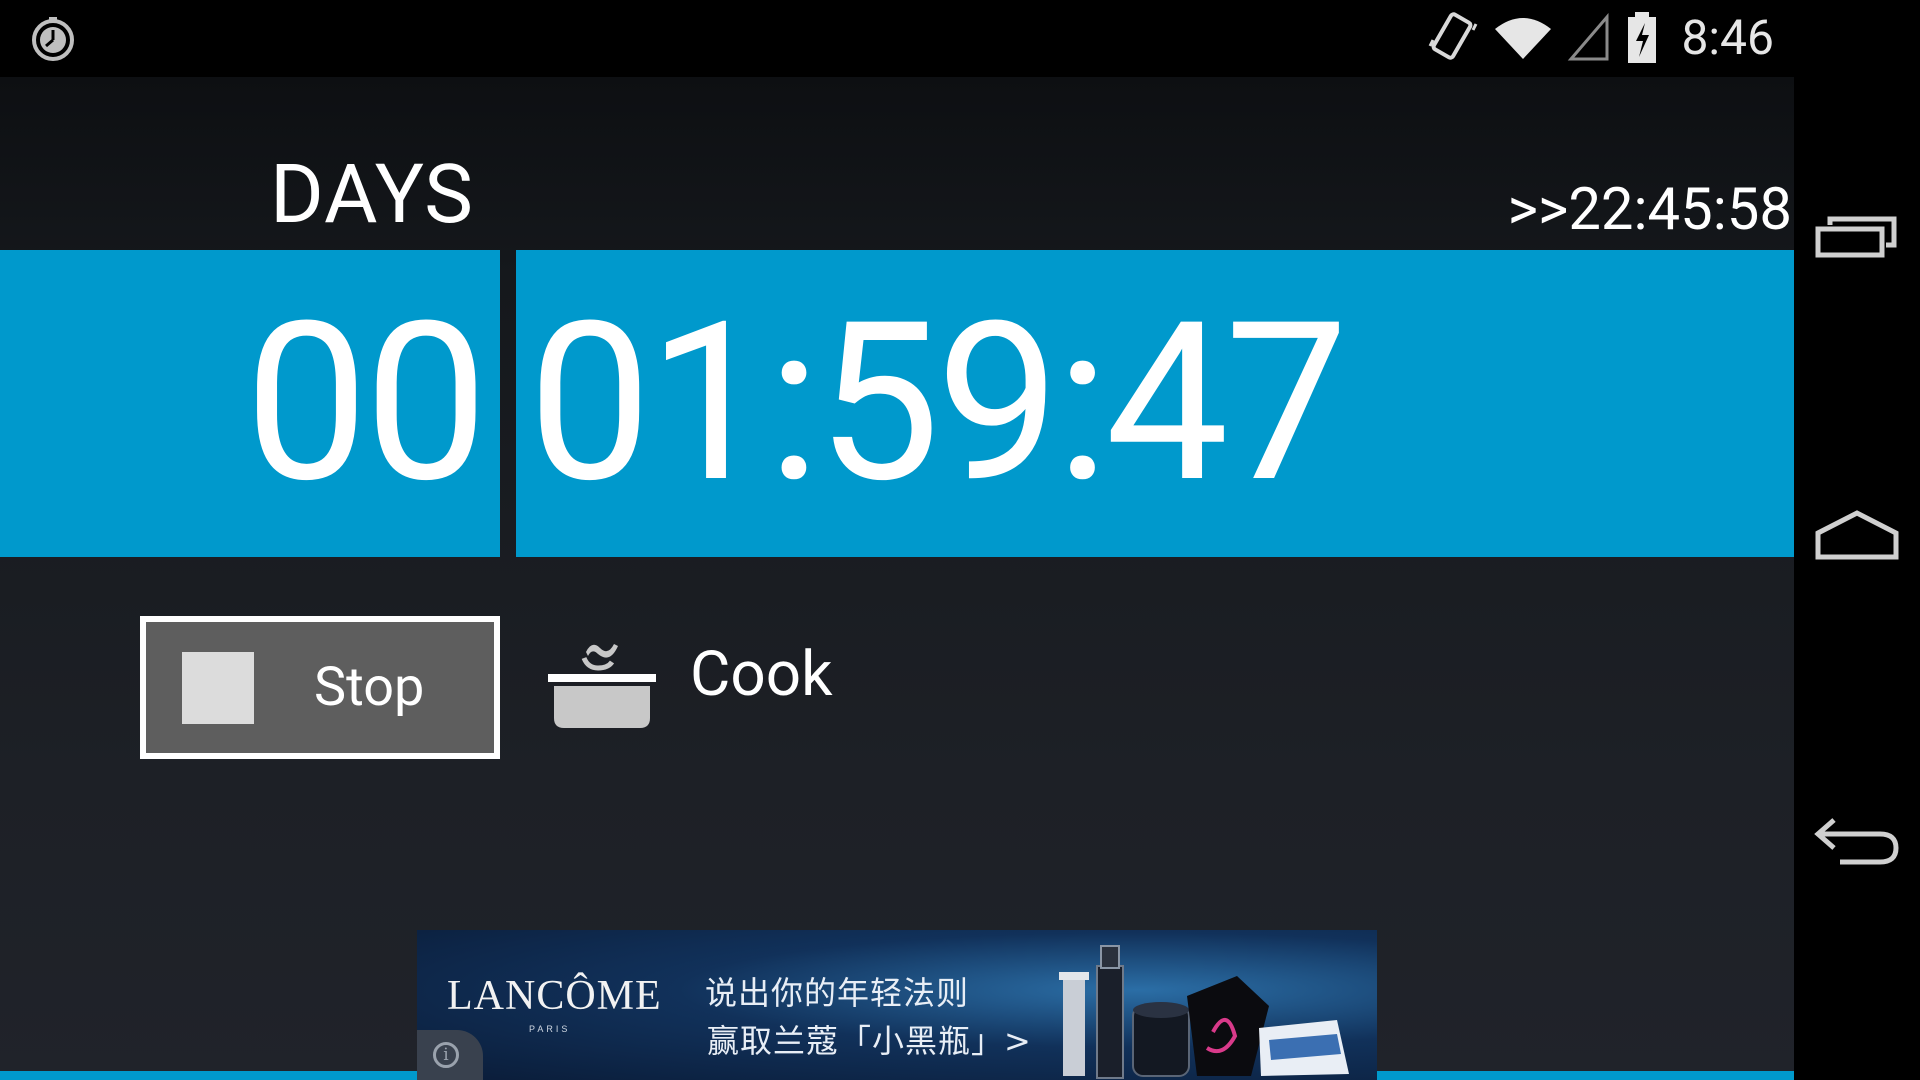  I want to click on status-icons: 8:46, so click(1600, 38).